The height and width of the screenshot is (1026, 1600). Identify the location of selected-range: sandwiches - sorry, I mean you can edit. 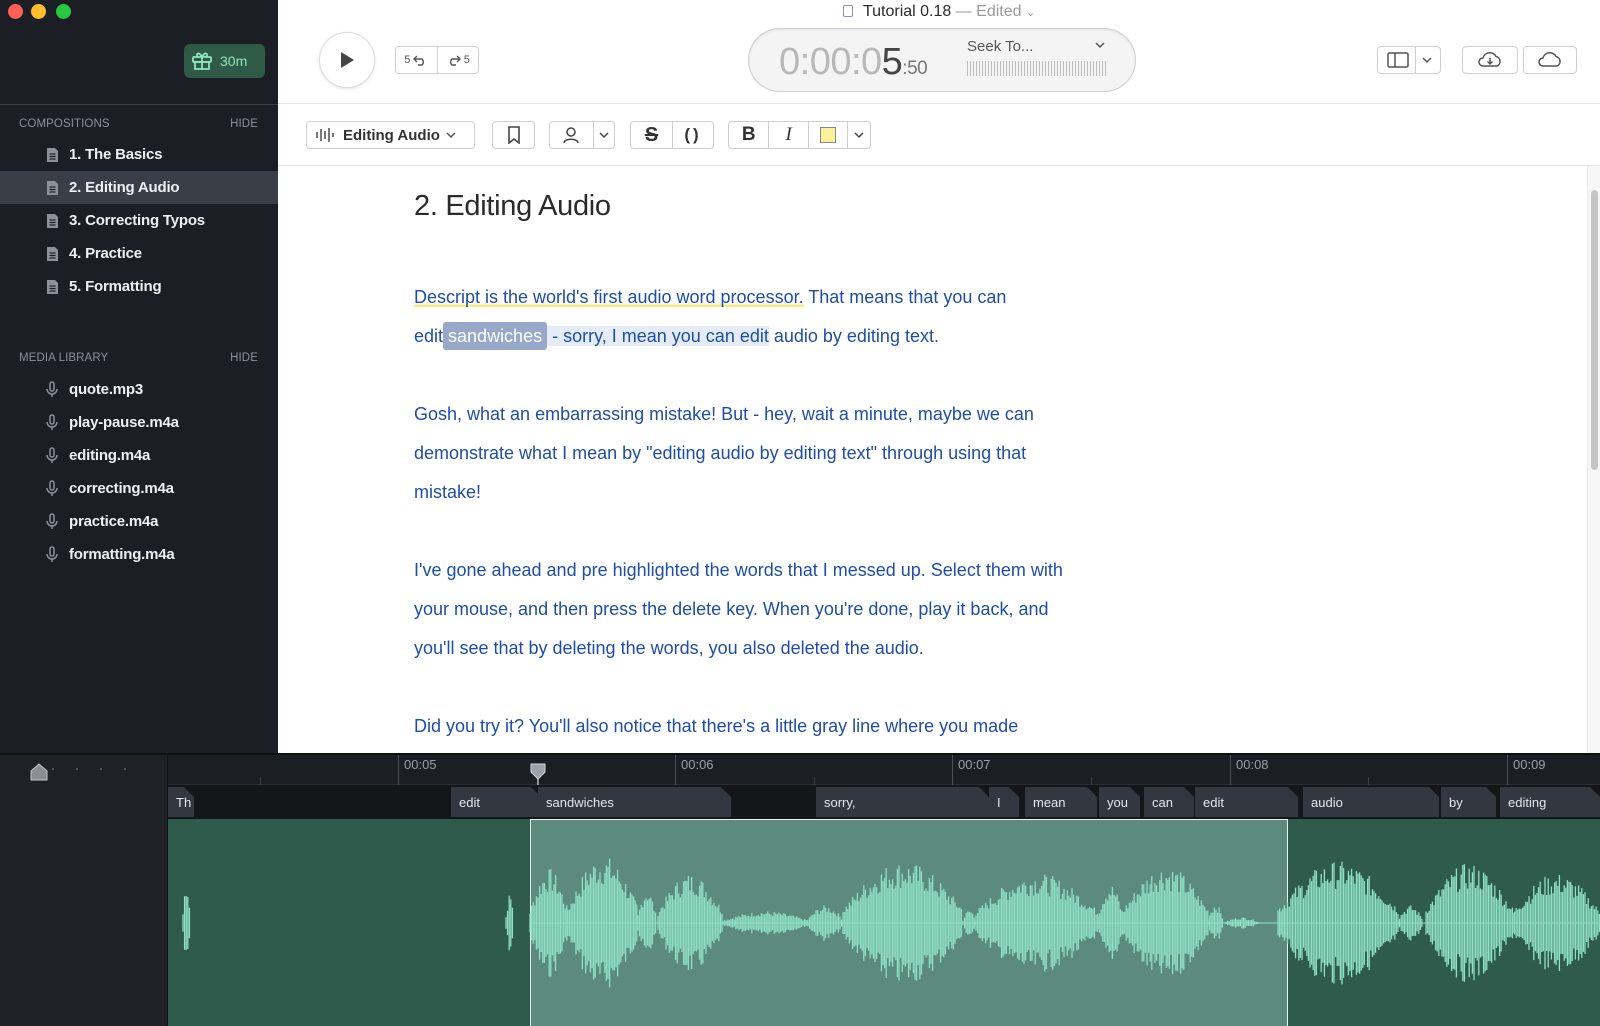
(606, 336).